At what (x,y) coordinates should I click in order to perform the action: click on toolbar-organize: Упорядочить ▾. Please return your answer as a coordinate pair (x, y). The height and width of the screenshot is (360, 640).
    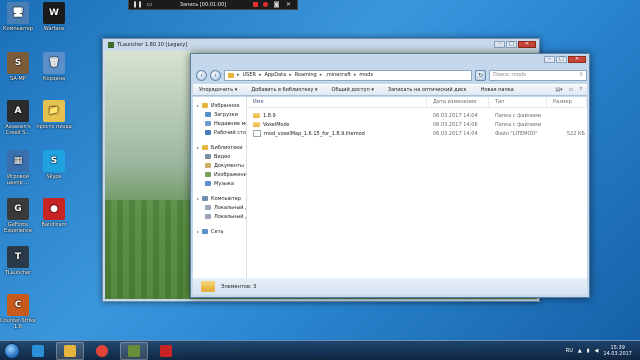
    Looking at the image, I should click on (218, 90).